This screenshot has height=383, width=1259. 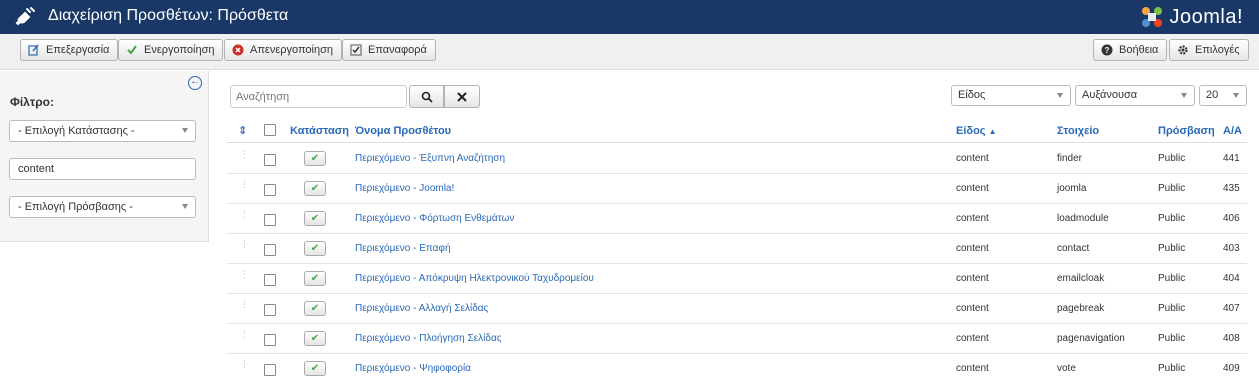 I want to click on search-input, so click(x=318, y=96).